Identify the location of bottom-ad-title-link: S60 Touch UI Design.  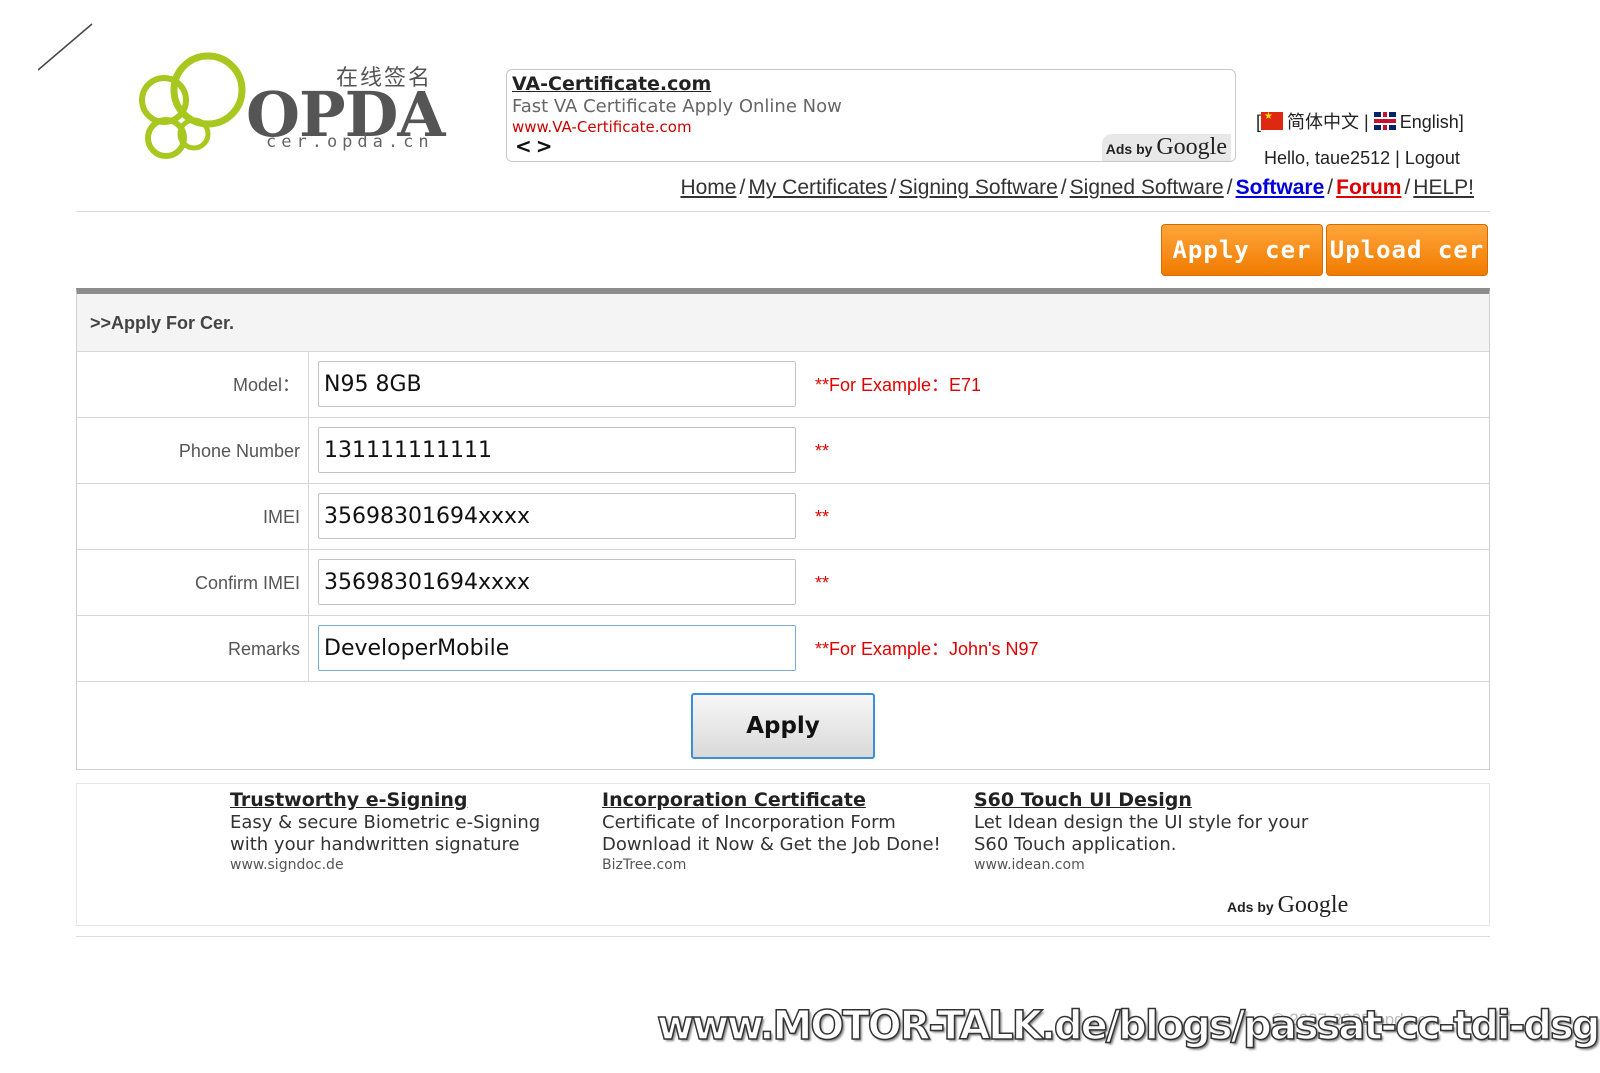
(1144, 800).